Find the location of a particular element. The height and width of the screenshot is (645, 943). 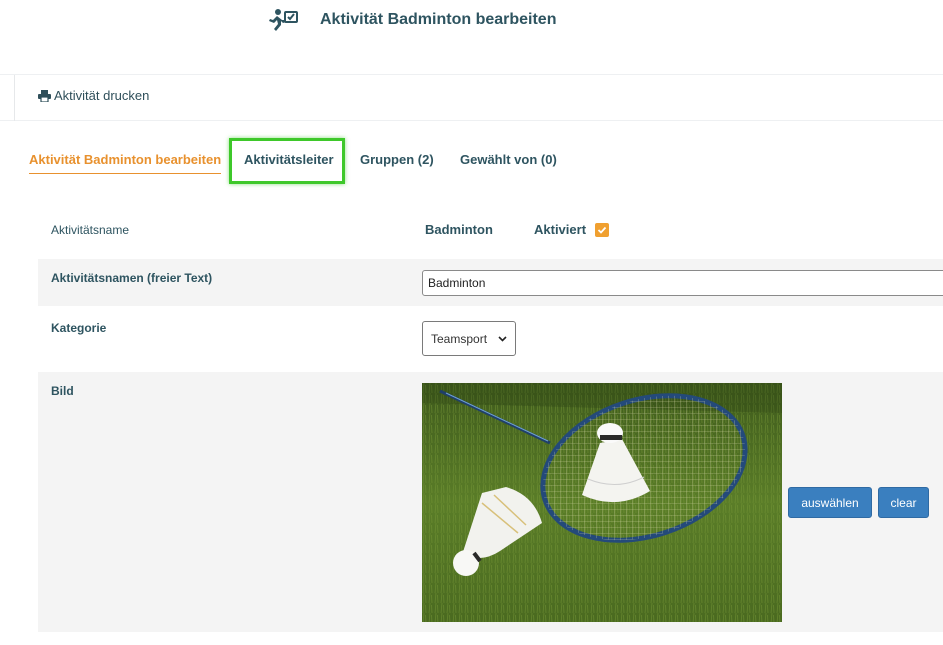

tab-edit-activity: Aktivität Badminton bearbeiten is located at coordinates (125, 163).